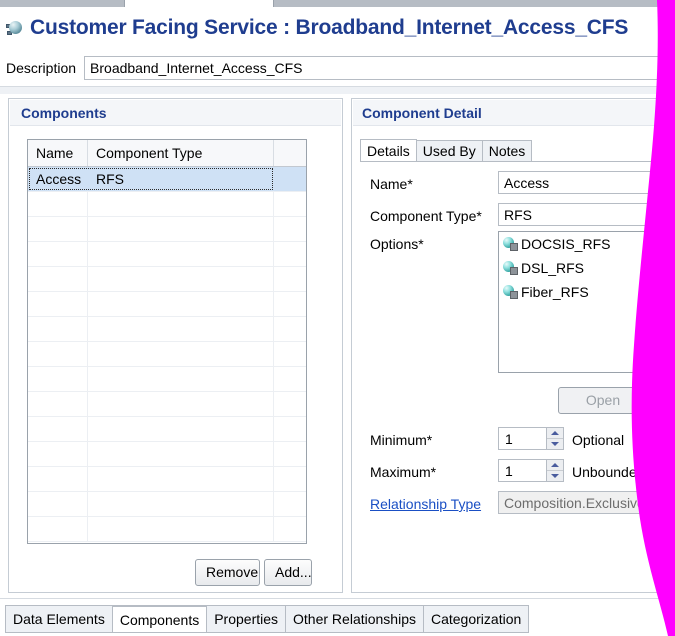  Describe the element at coordinates (337, 3) in the screenshot. I see `editor-tab-strip` at that location.